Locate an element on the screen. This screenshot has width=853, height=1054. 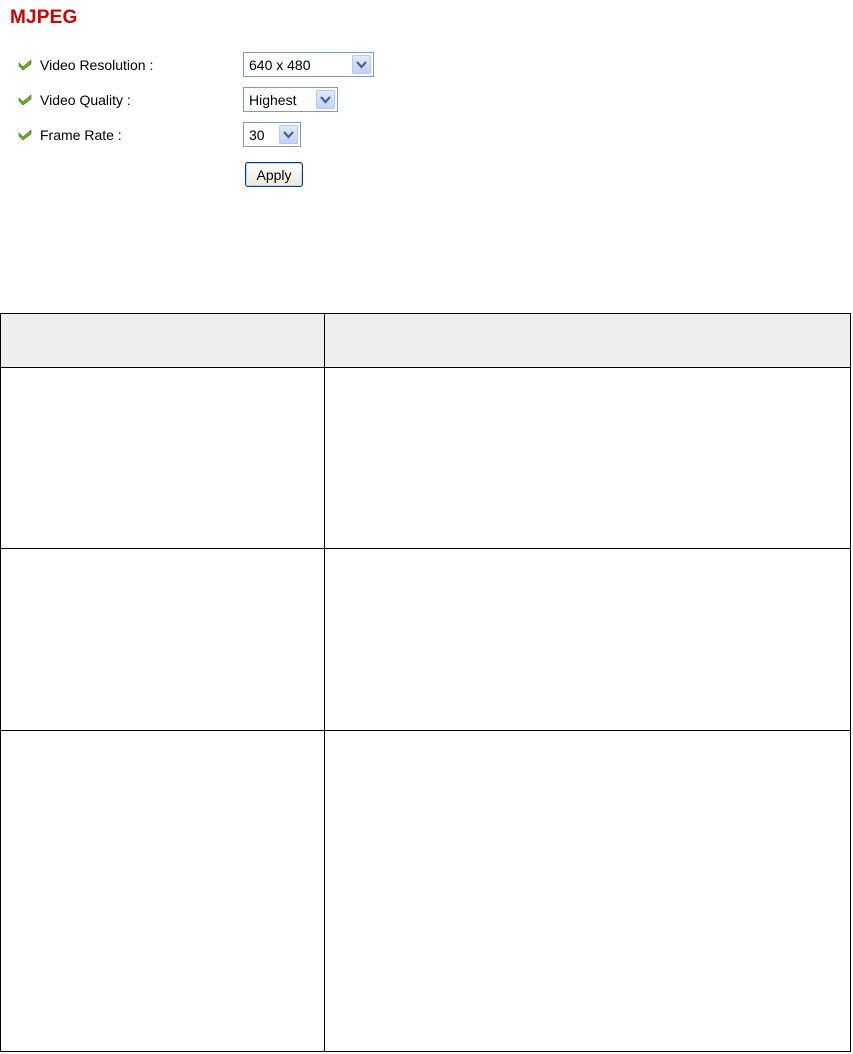
video-quality-select: Highest is located at coordinates (290, 99).